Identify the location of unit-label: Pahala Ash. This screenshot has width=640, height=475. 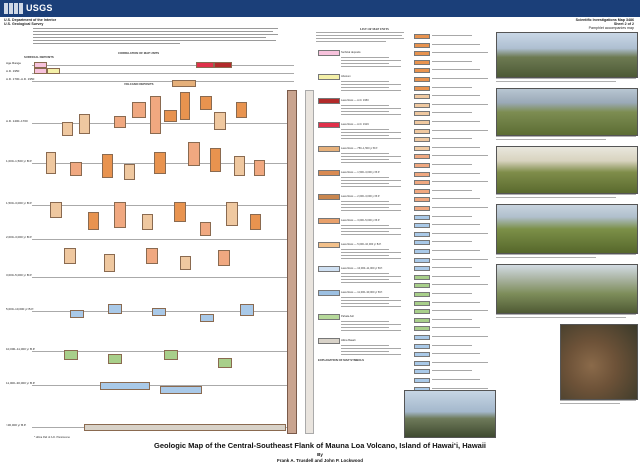
(348, 316).